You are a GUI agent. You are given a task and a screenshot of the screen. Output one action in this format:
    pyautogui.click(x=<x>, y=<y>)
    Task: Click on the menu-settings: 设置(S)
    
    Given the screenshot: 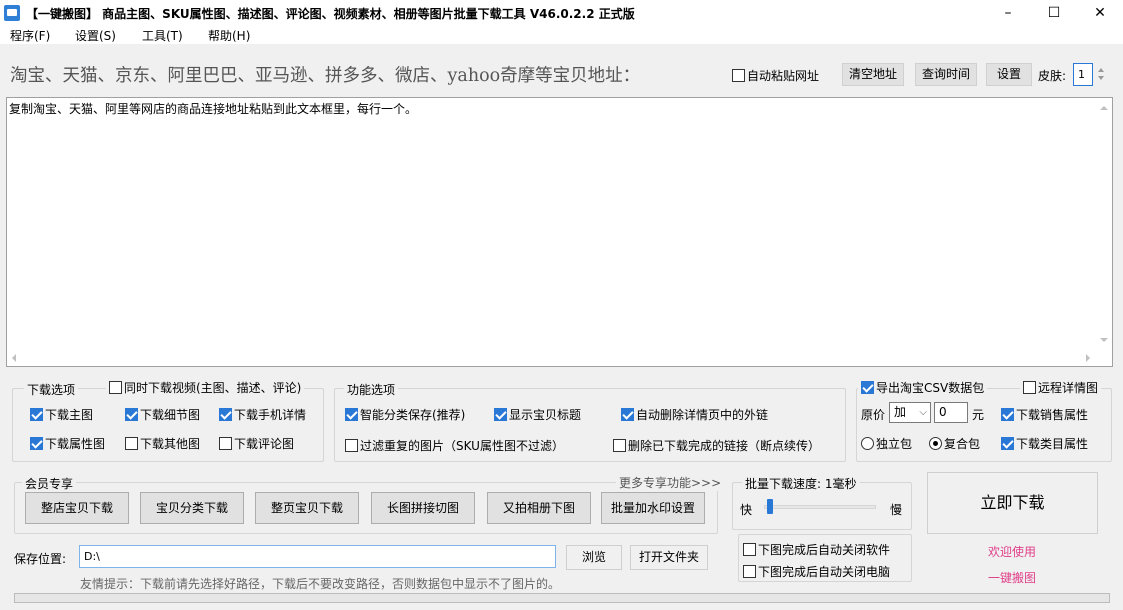 What is the action you would take?
    pyautogui.click(x=95, y=35)
    